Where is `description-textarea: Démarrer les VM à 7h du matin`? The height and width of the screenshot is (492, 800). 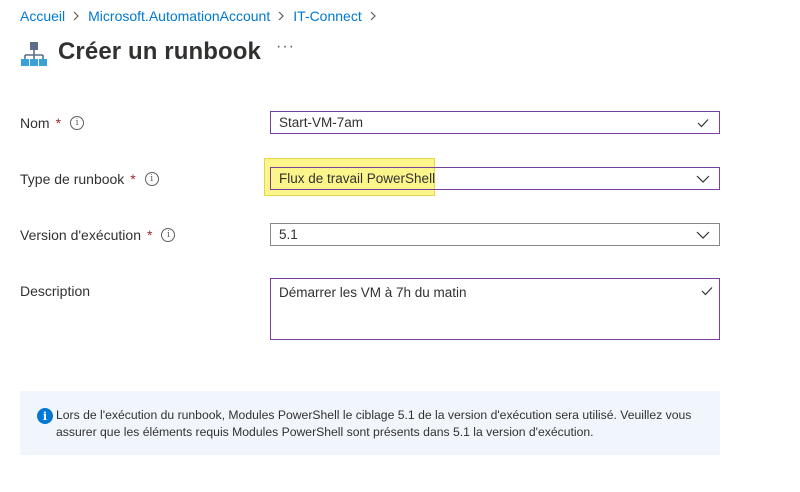
description-textarea: Démarrer les VM à 7h du matin is located at coordinates (495, 309).